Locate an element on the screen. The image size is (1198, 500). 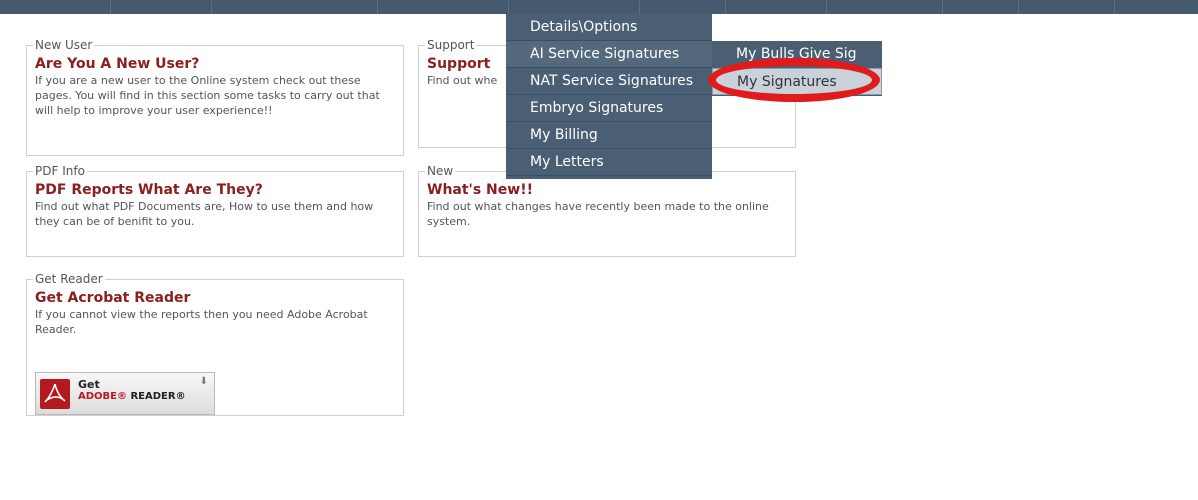
adobe-logo-icon is located at coordinates (55, 394).